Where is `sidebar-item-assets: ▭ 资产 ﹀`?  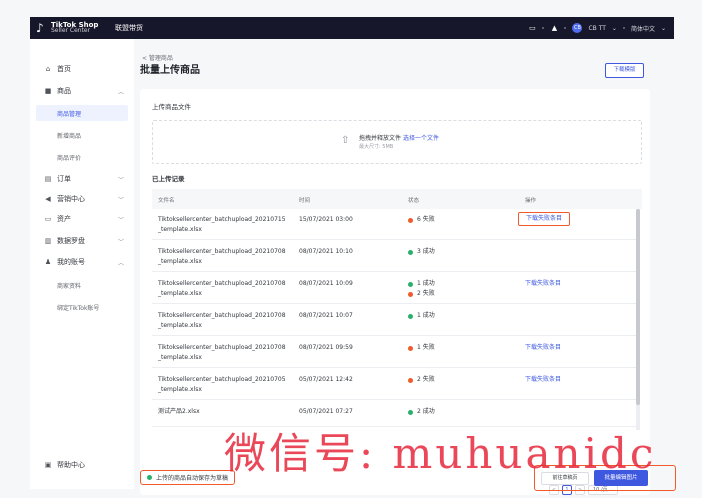
sidebar-item-assets: ▭ 资产 ﹀ is located at coordinates (82, 219).